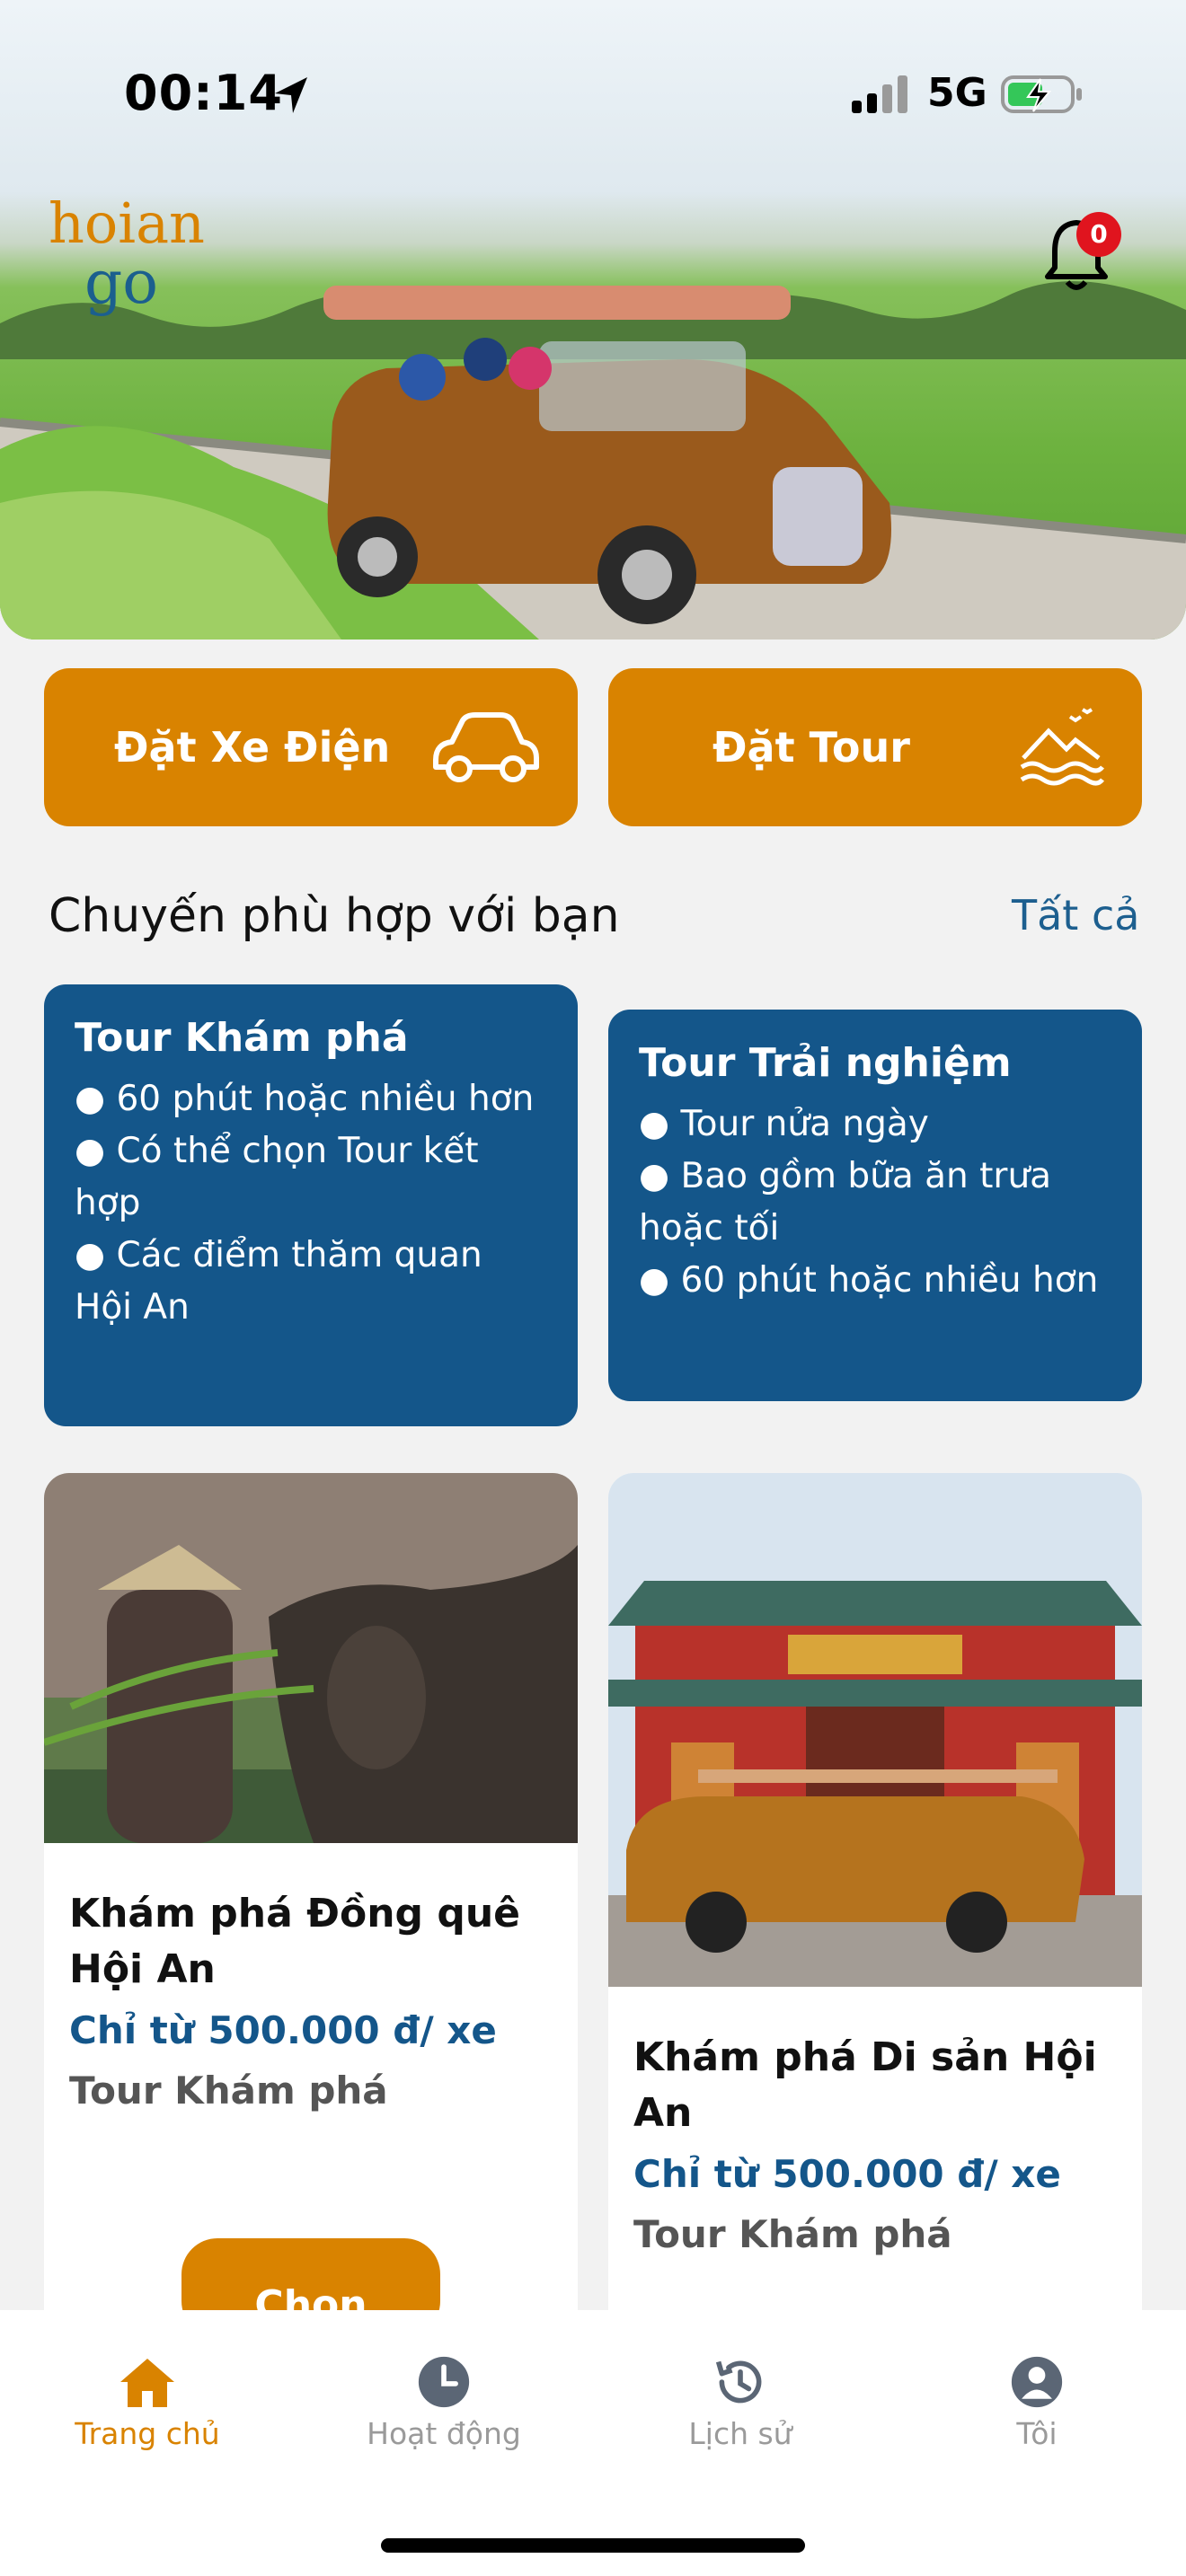 This screenshot has height=2576, width=1186. Describe the element at coordinates (242, 1038) in the screenshot. I see `tour-type-title: Tour Khám phá` at that location.